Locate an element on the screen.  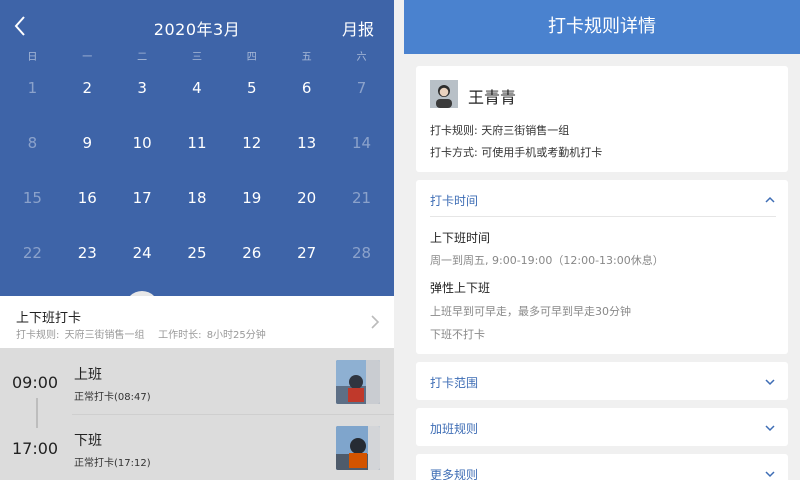
monthly-report-button: 月报 is located at coordinates (358, 28).